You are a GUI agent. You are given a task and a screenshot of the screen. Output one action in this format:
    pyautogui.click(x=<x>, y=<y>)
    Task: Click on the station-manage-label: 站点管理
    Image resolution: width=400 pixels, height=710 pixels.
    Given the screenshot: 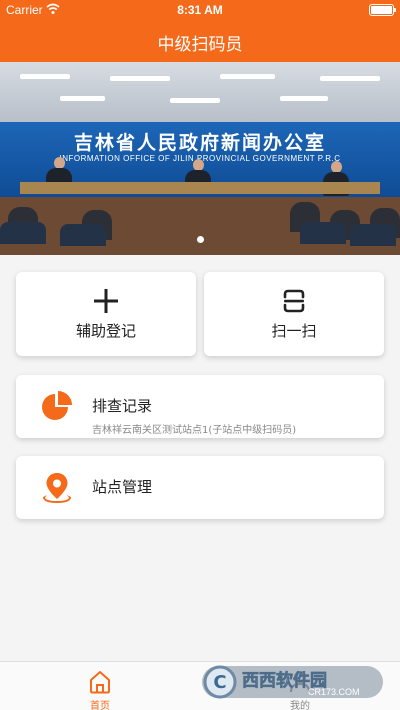 What is the action you would take?
    pyautogui.click(x=122, y=487)
    